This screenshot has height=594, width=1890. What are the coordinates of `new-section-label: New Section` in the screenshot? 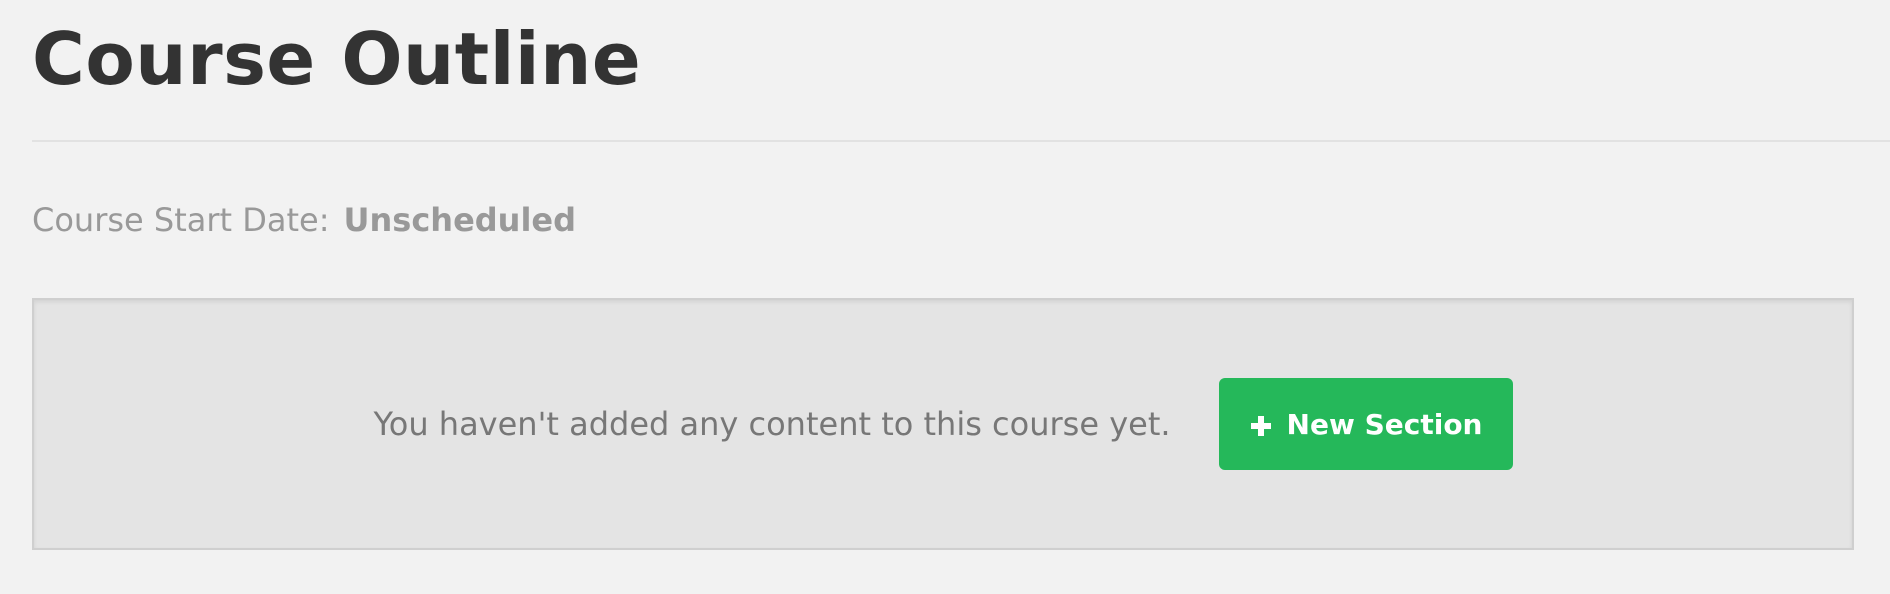 It's located at (1384, 424).